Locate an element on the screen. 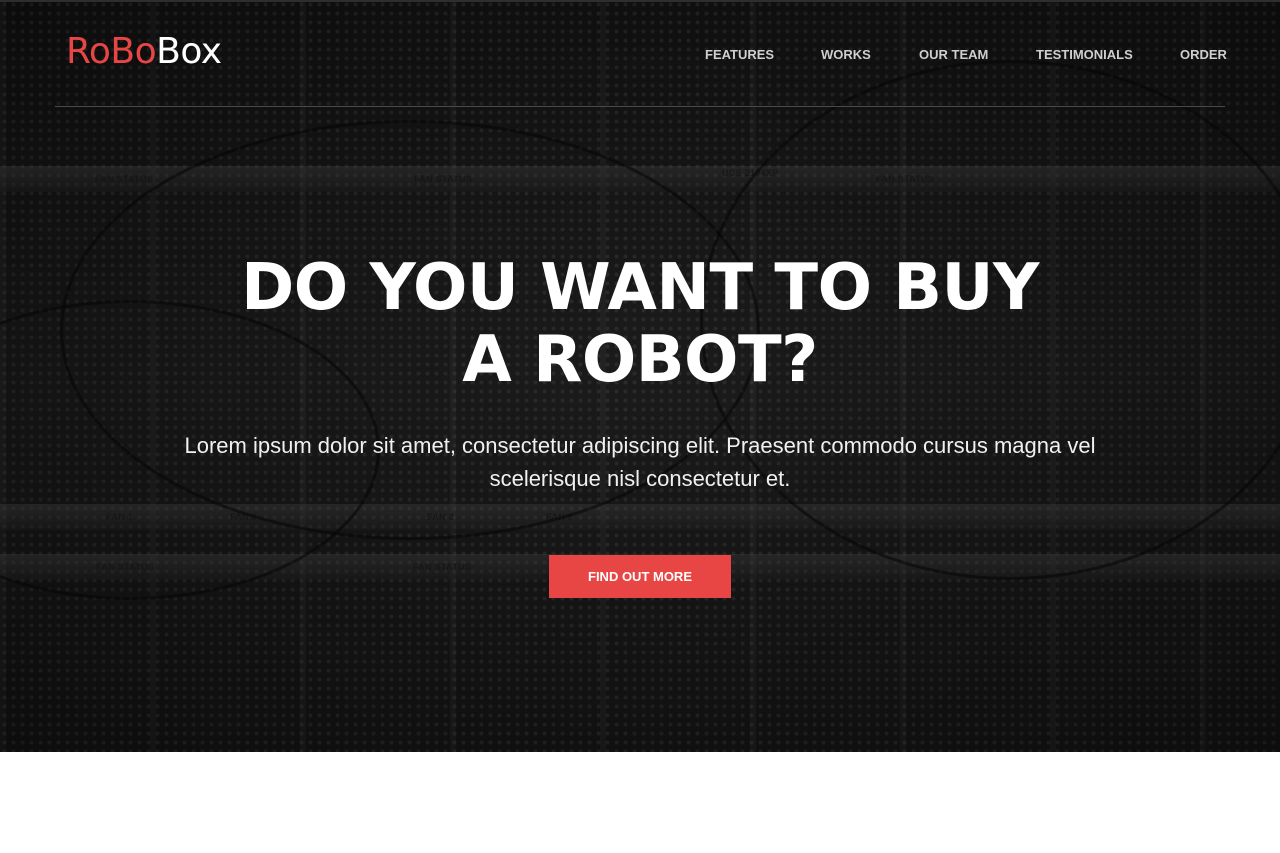 Image resolution: width=1280 pixels, height=853 pixels. hero-headline: DO YOU WANT TO BUY A ROBOT? is located at coordinates (640, 324).